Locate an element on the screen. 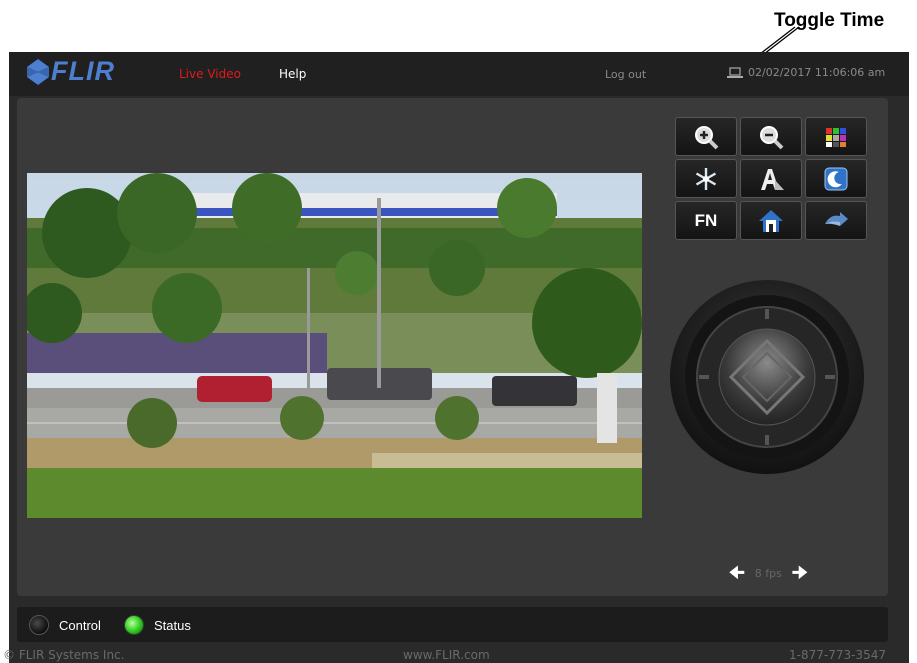 This screenshot has width=917, height=663. control-led is located at coordinates (39, 625).